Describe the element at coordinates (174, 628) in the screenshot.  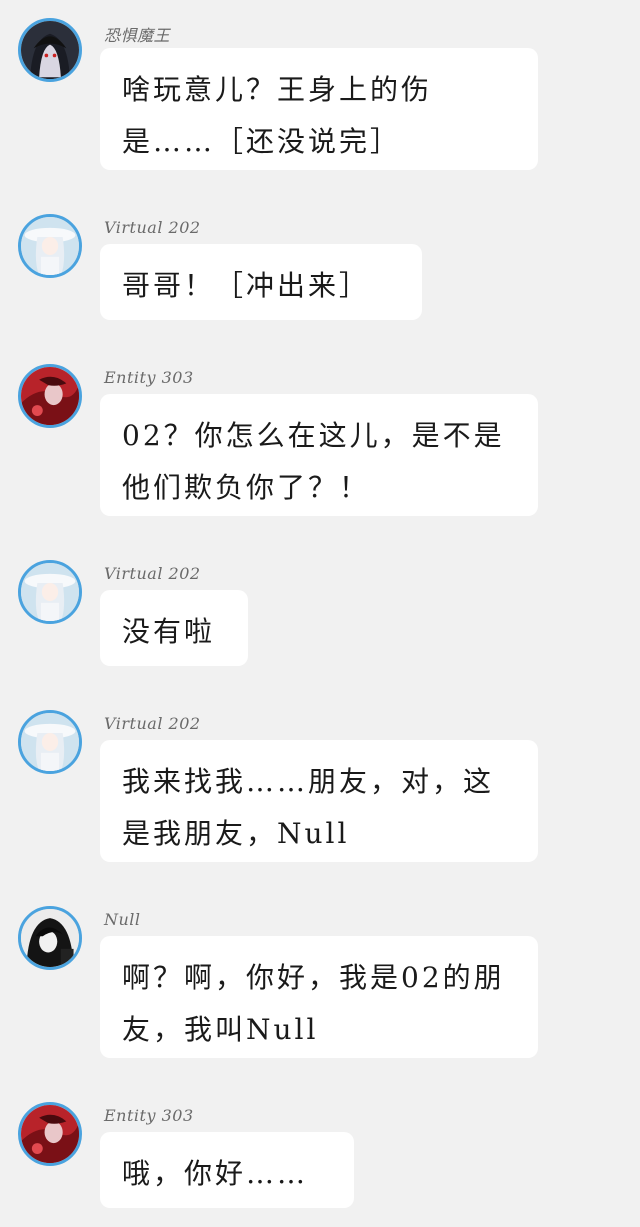
I see `message-bubble: 没有啦` at that location.